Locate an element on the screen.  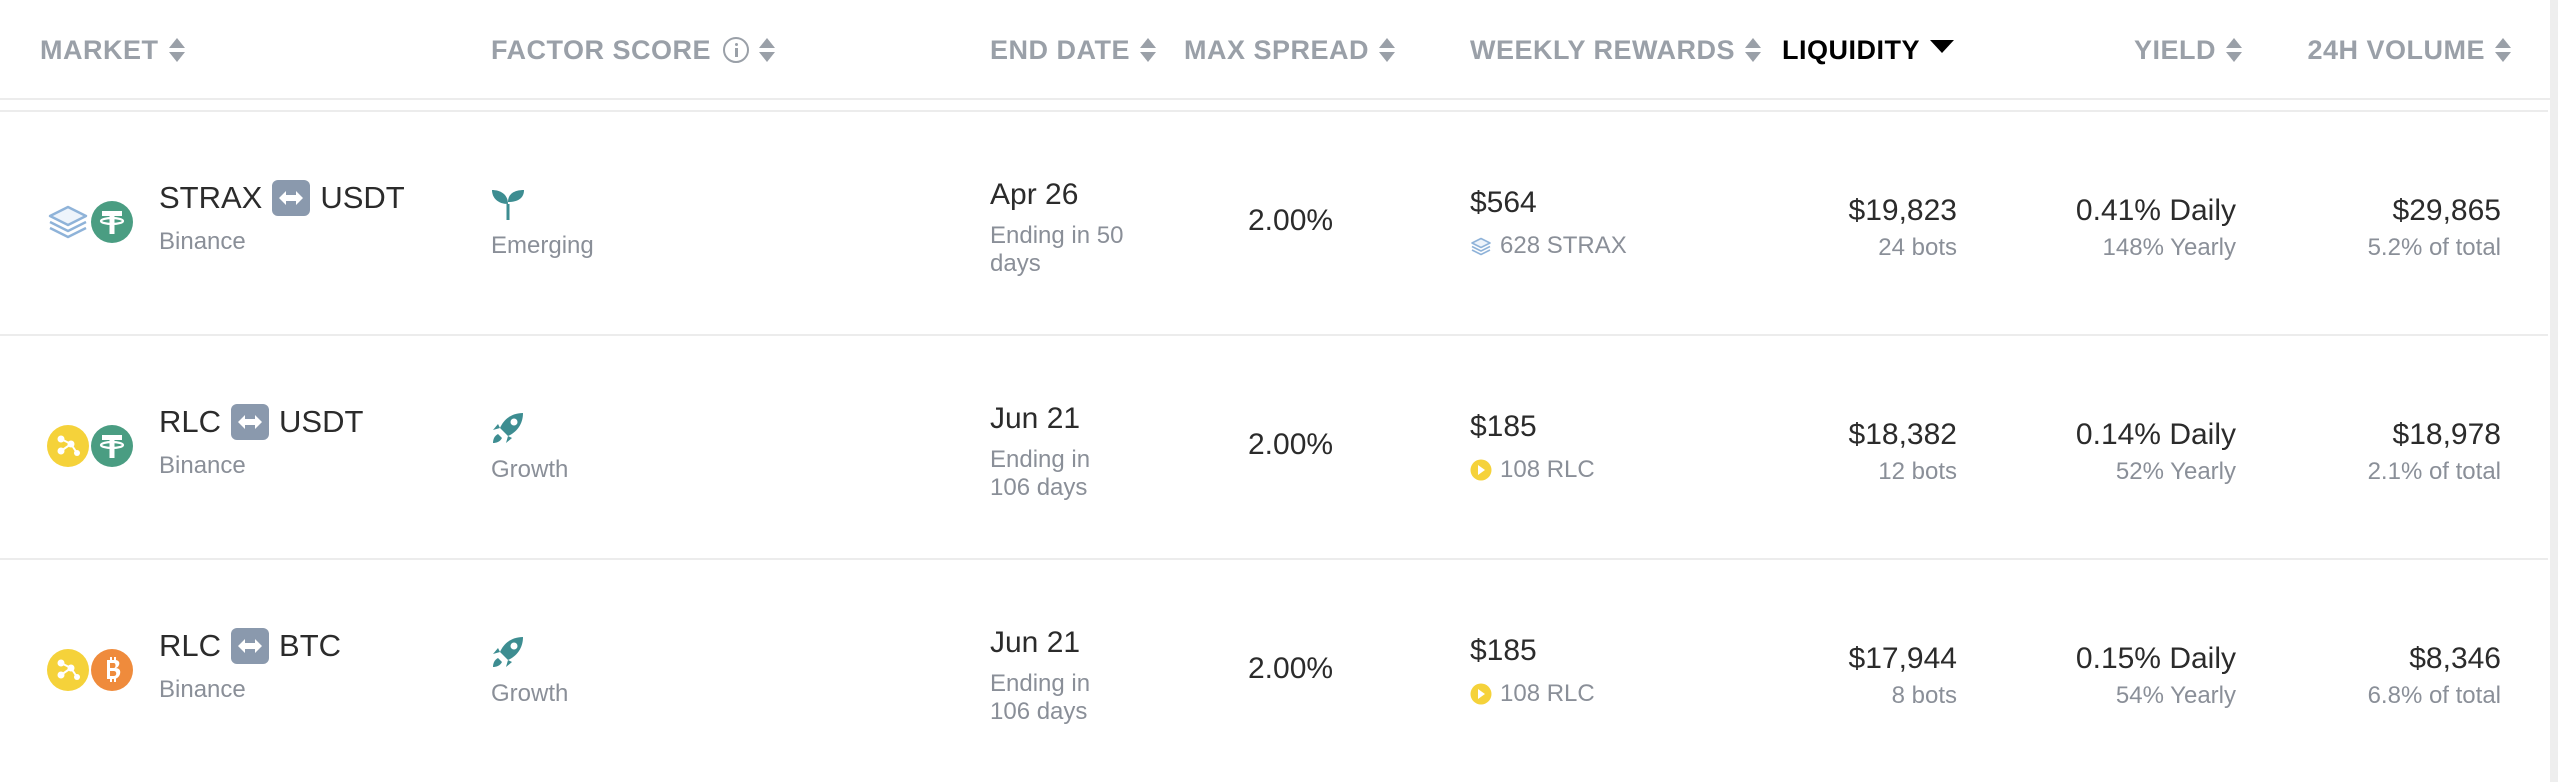
factor-label: Emerging is located at coordinates (542, 245).